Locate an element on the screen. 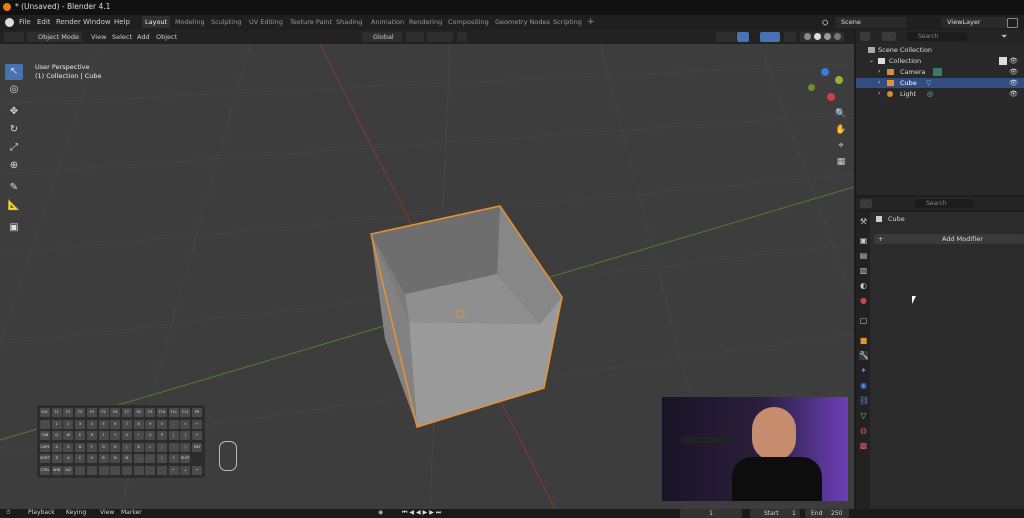  pan-hand-icon: ✋ is located at coordinates (841, 130).